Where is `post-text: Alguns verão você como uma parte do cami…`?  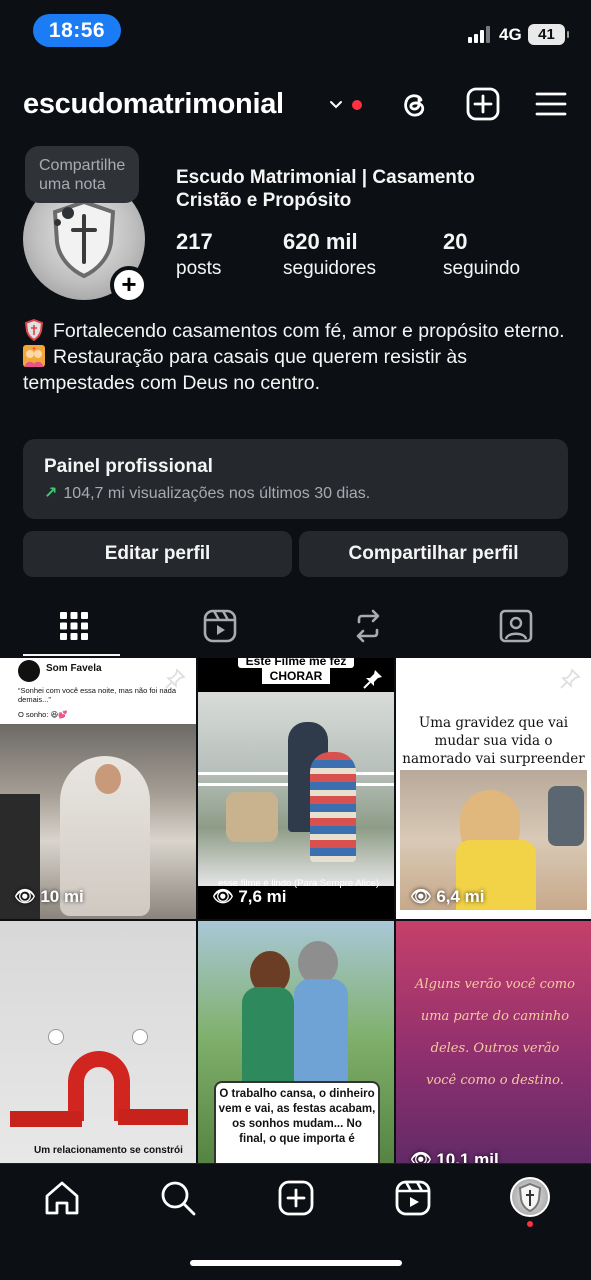 post-text: Alguns verão você como uma parte do cami… is located at coordinates (495, 1032).